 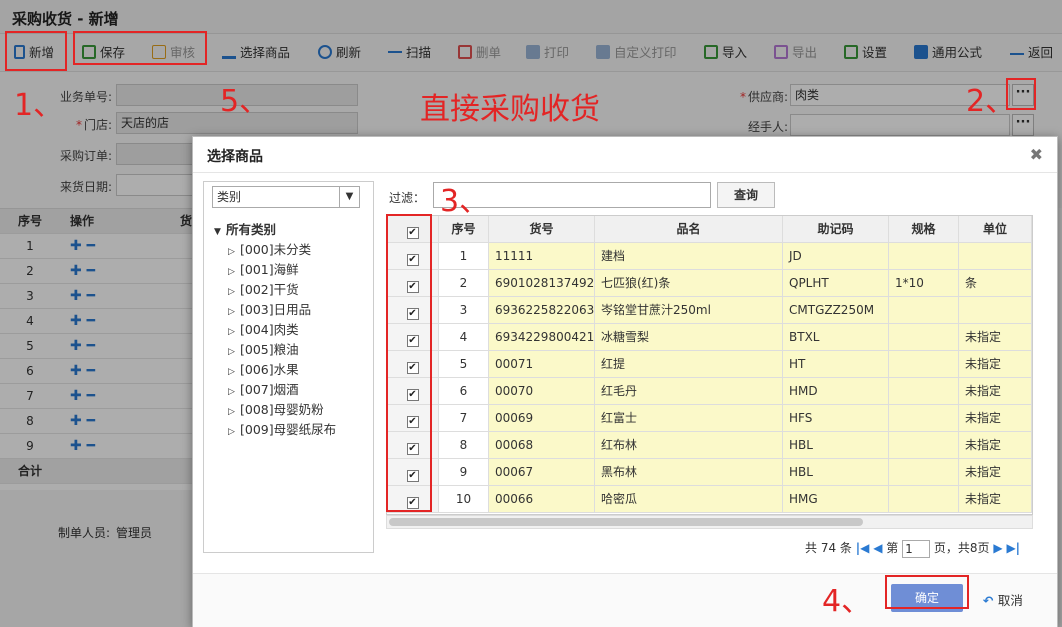 I want to click on table-row: ✔ 6 00070 红毛丹 HMD 未指定, so click(x=709, y=391).